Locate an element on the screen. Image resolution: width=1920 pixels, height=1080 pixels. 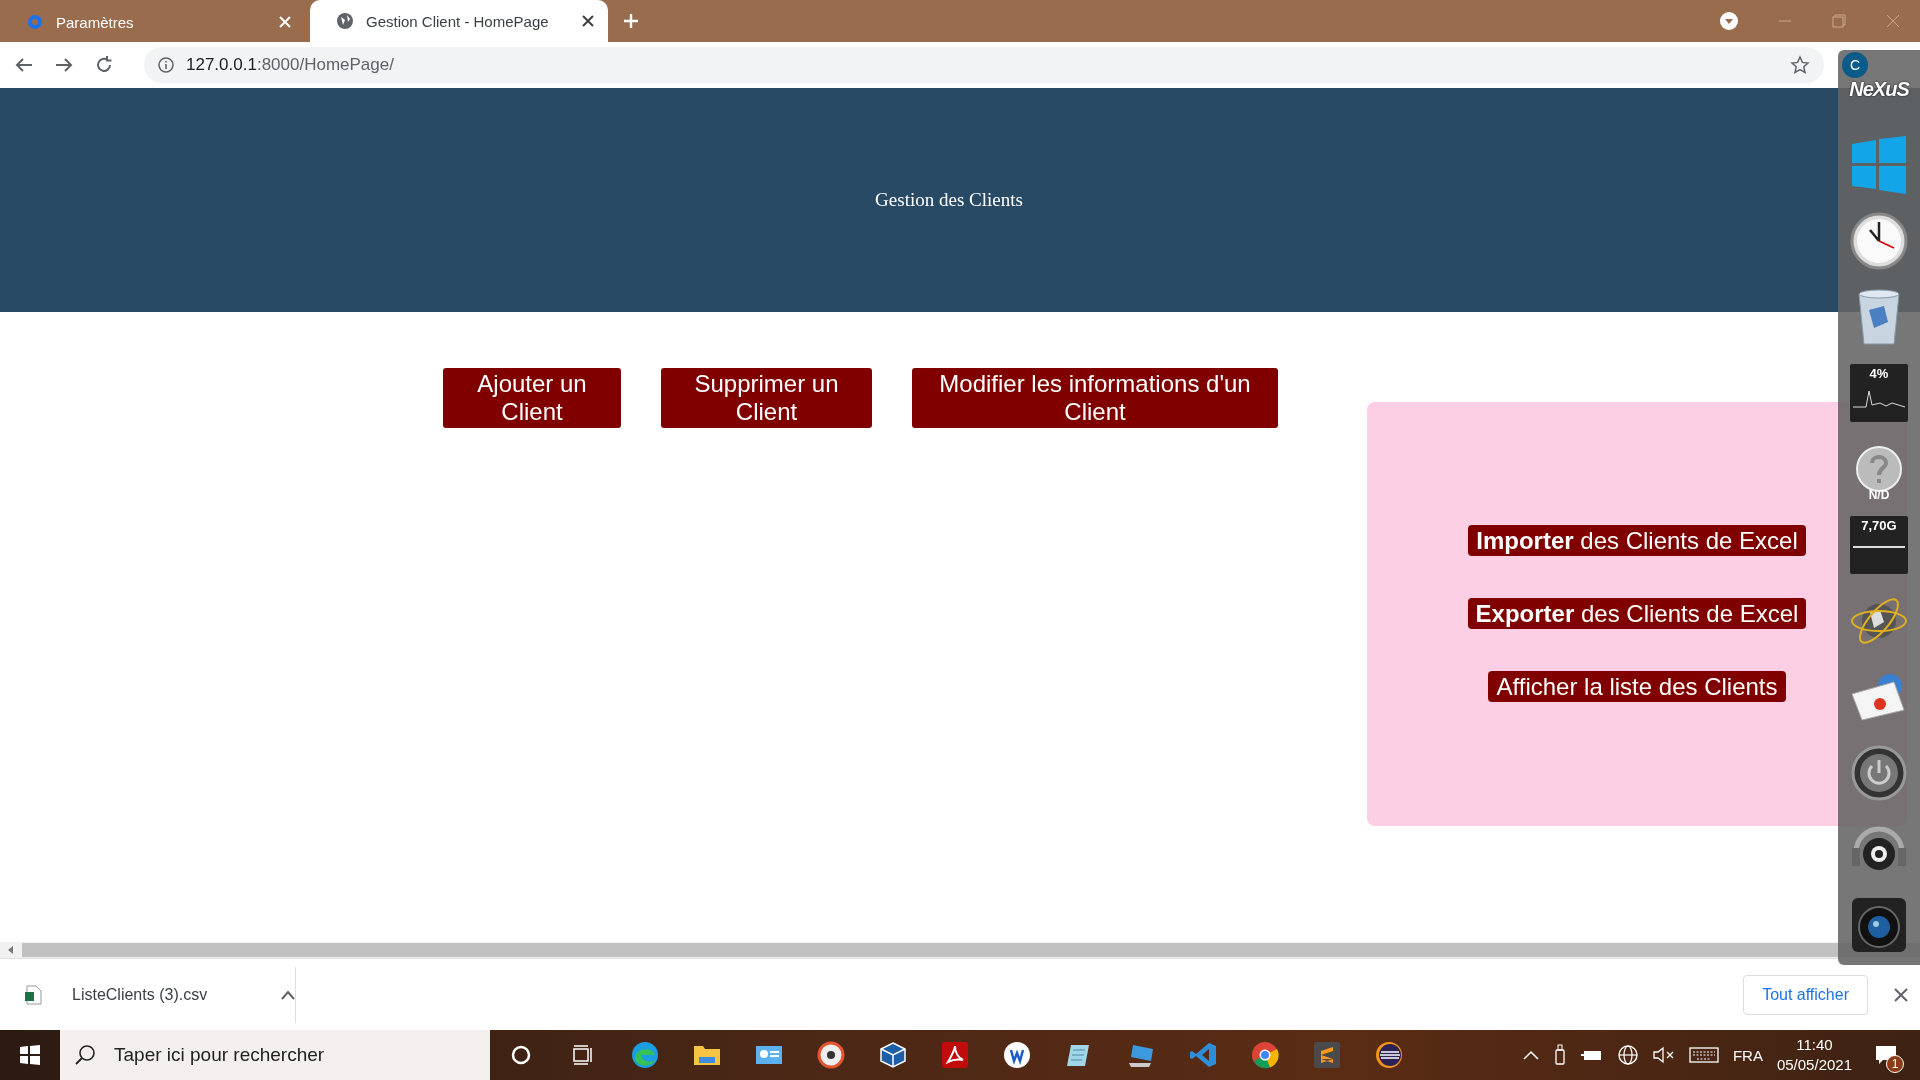
folder-icon is located at coordinates (707, 1055).